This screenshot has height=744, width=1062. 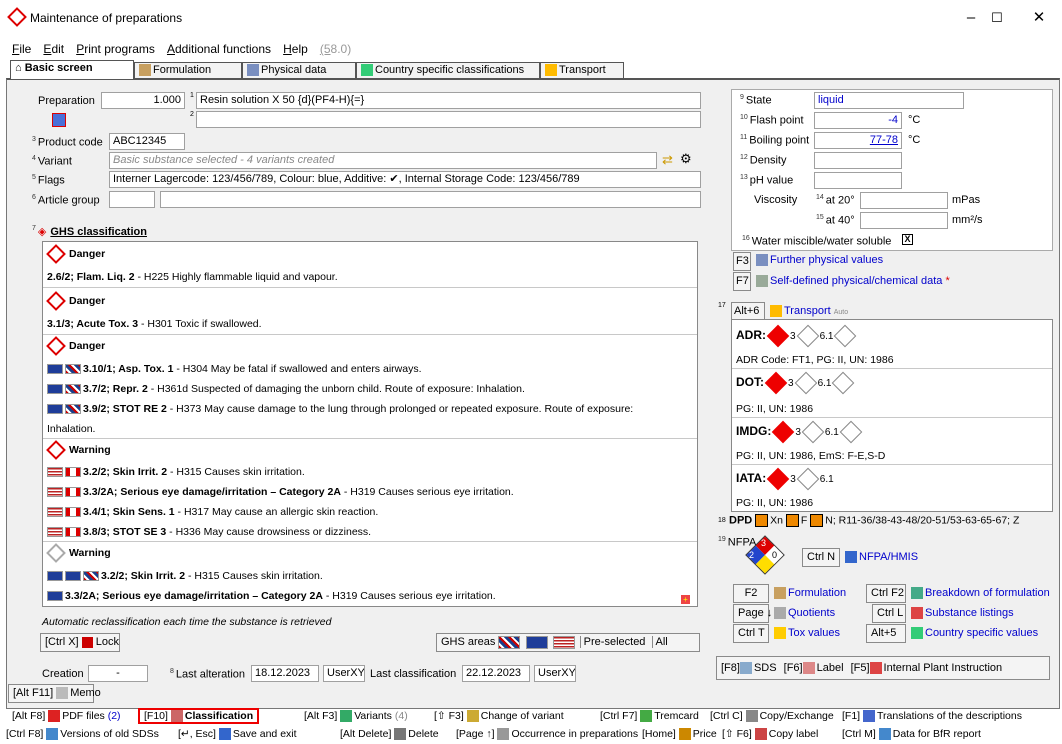 I want to click on app-icon, so click(x=17, y=17).